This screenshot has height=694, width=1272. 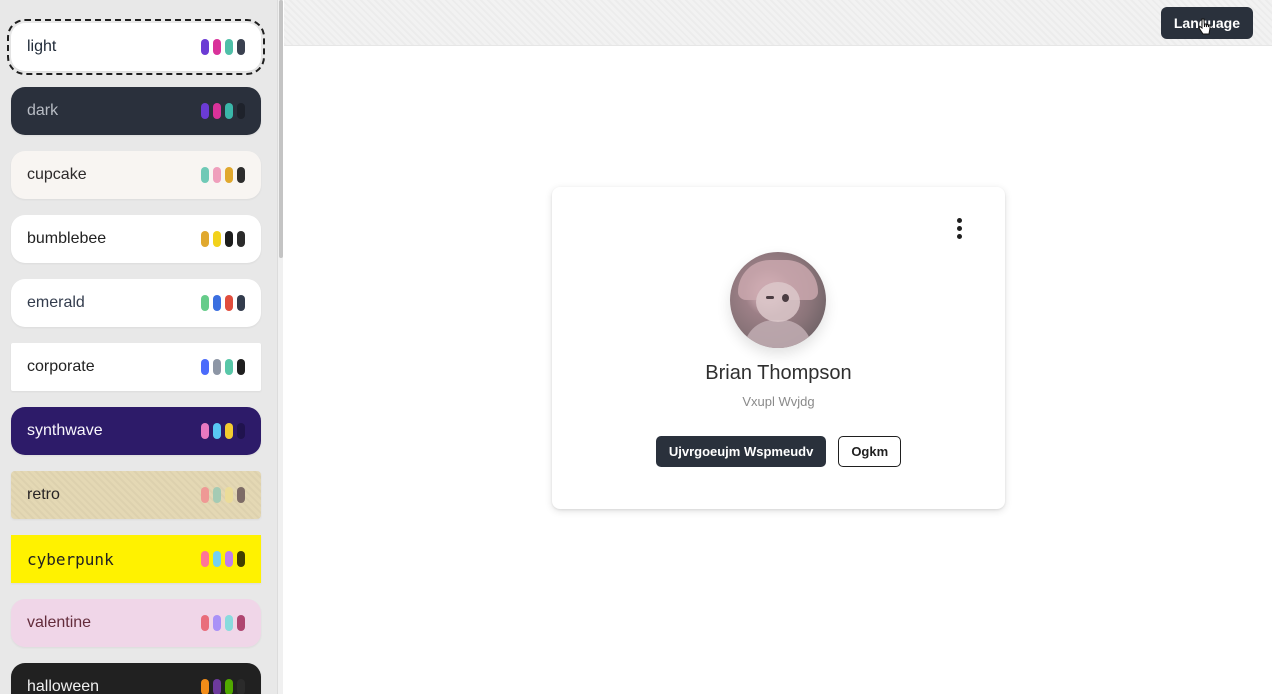 I want to click on profile-name: Brian Thompson, so click(x=778, y=373).